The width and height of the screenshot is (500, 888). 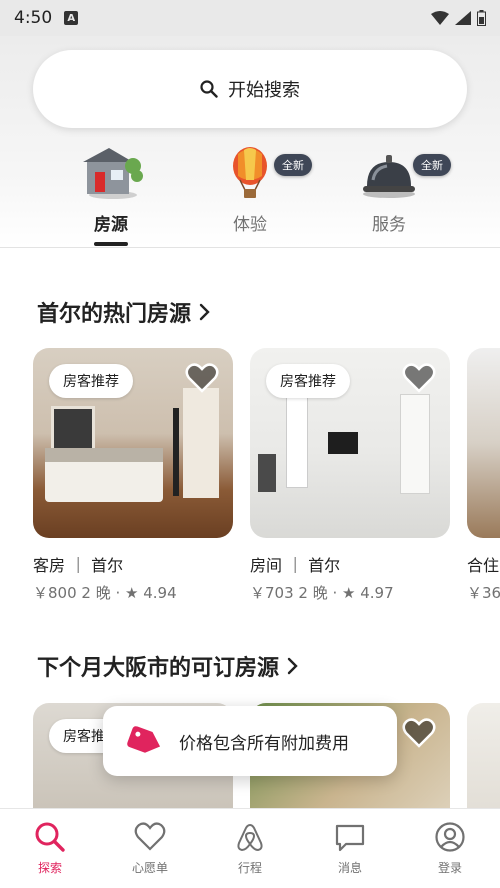 I want to click on section-title-seoul: 首尔的热门房源, so click(x=124, y=312).